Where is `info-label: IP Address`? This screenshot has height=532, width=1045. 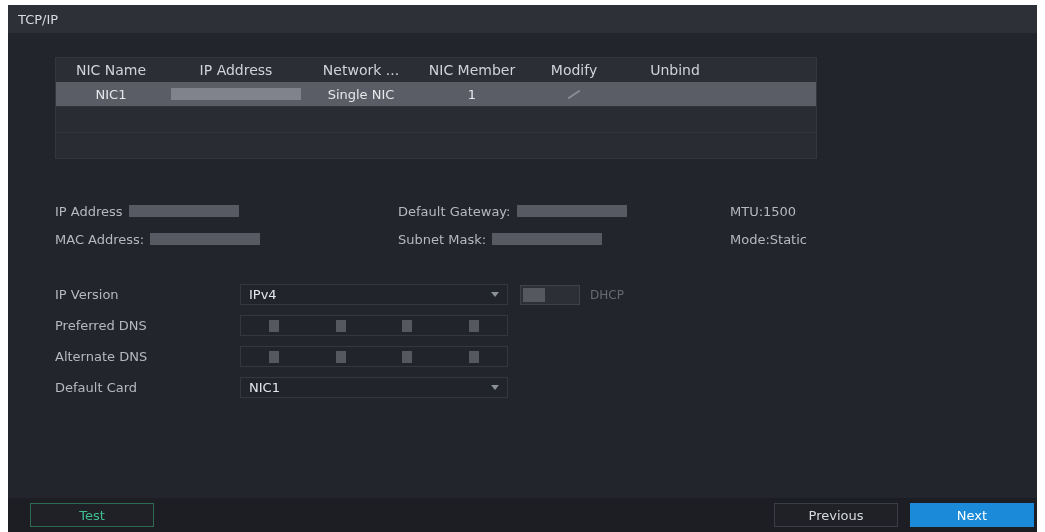 info-label: IP Address is located at coordinates (89, 211).